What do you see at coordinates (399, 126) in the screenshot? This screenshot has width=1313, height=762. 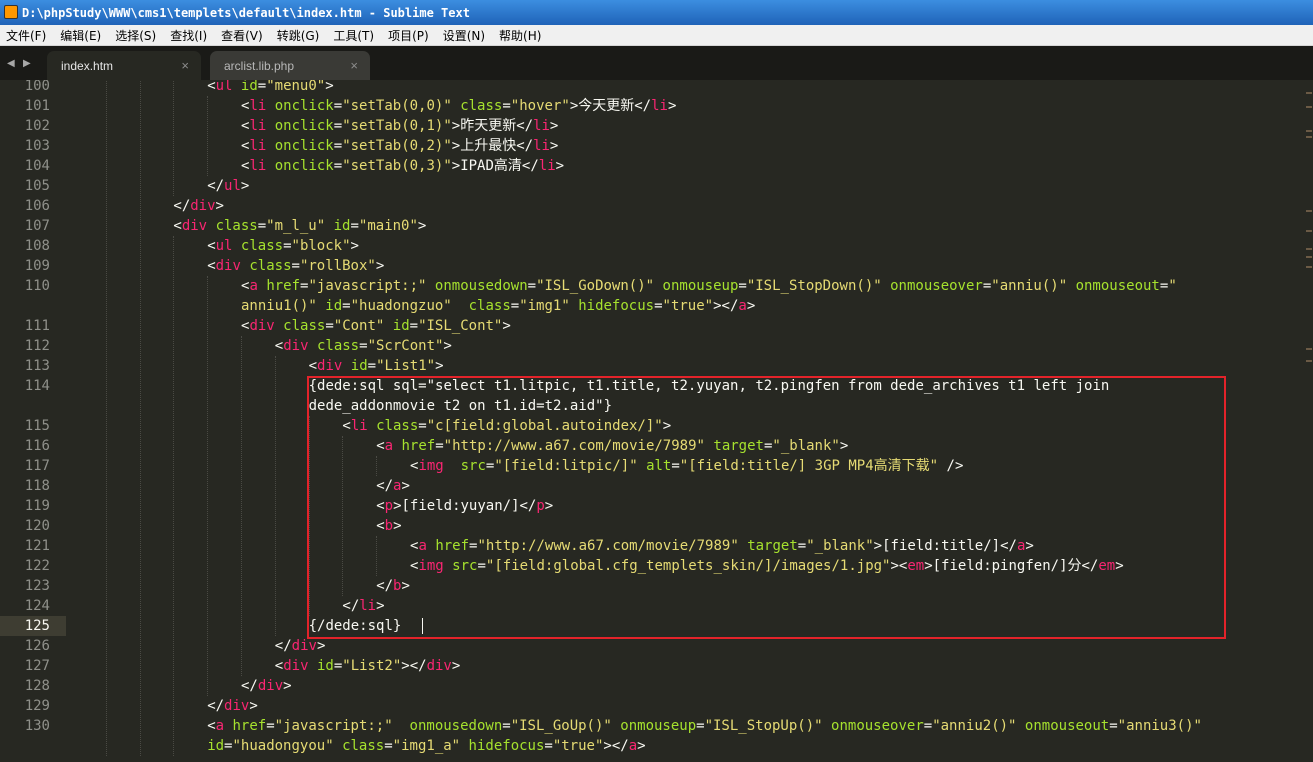 I see `code-line: <li onclick="setTab(0,1)">昨天更新</li>` at bounding box center [399, 126].